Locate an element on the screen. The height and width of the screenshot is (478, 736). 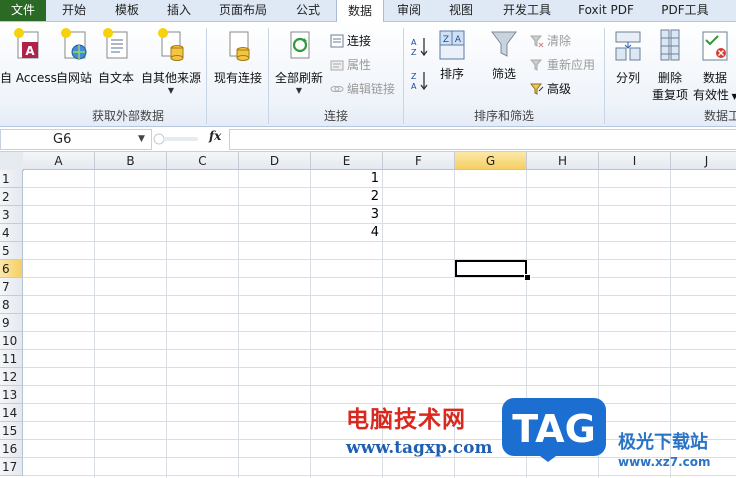
row-header-9: 9 is located at coordinates (11, 323).